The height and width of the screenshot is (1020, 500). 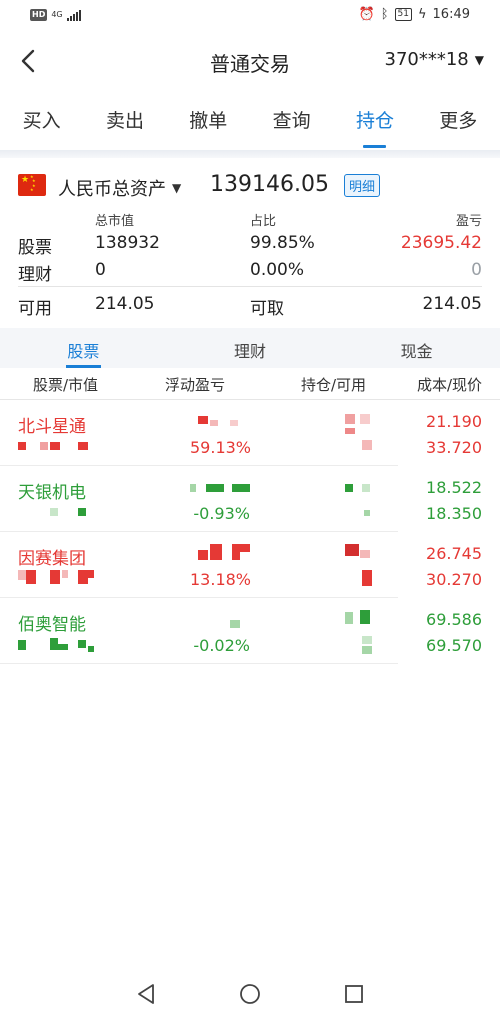 I want to click on china-flag-icon: ★ ★ ★ ★ ★, so click(x=32, y=185).